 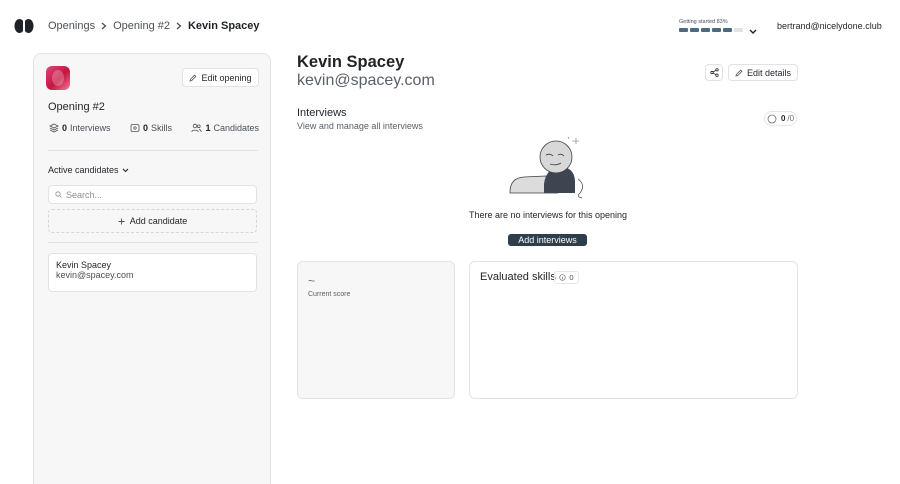 What do you see at coordinates (783, 118) in the screenshot?
I see `interviews-done: 0` at bounding box center [783, 118].